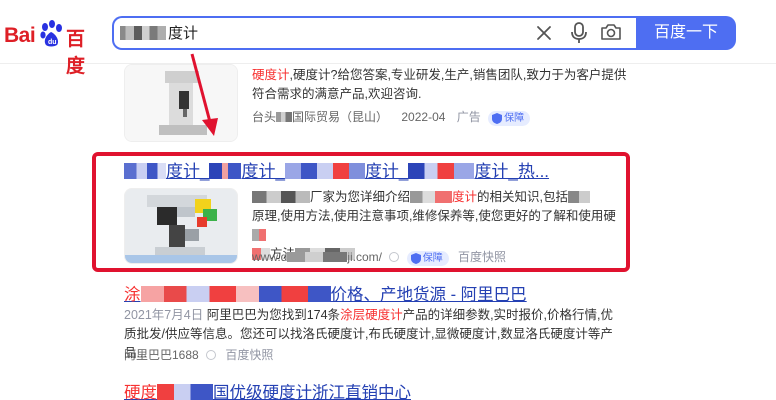  Describe the element at coordinates (340, 117) in the screenshot. I see `source-suffix: 国际贸易（昆山）` at that location.